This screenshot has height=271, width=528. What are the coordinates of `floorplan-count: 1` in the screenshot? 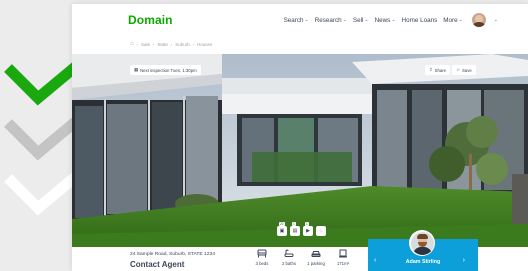 It's located at (294, 224).